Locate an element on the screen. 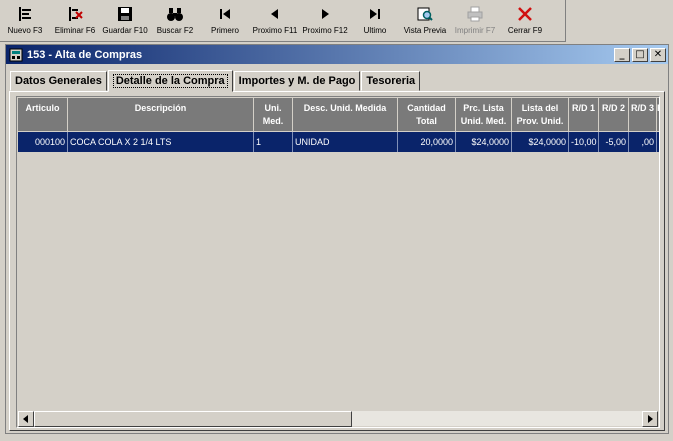 The height and width of the screenshot is (441, 673). col-header-rd2: R/D 2 is located at coordinates (614, 114).